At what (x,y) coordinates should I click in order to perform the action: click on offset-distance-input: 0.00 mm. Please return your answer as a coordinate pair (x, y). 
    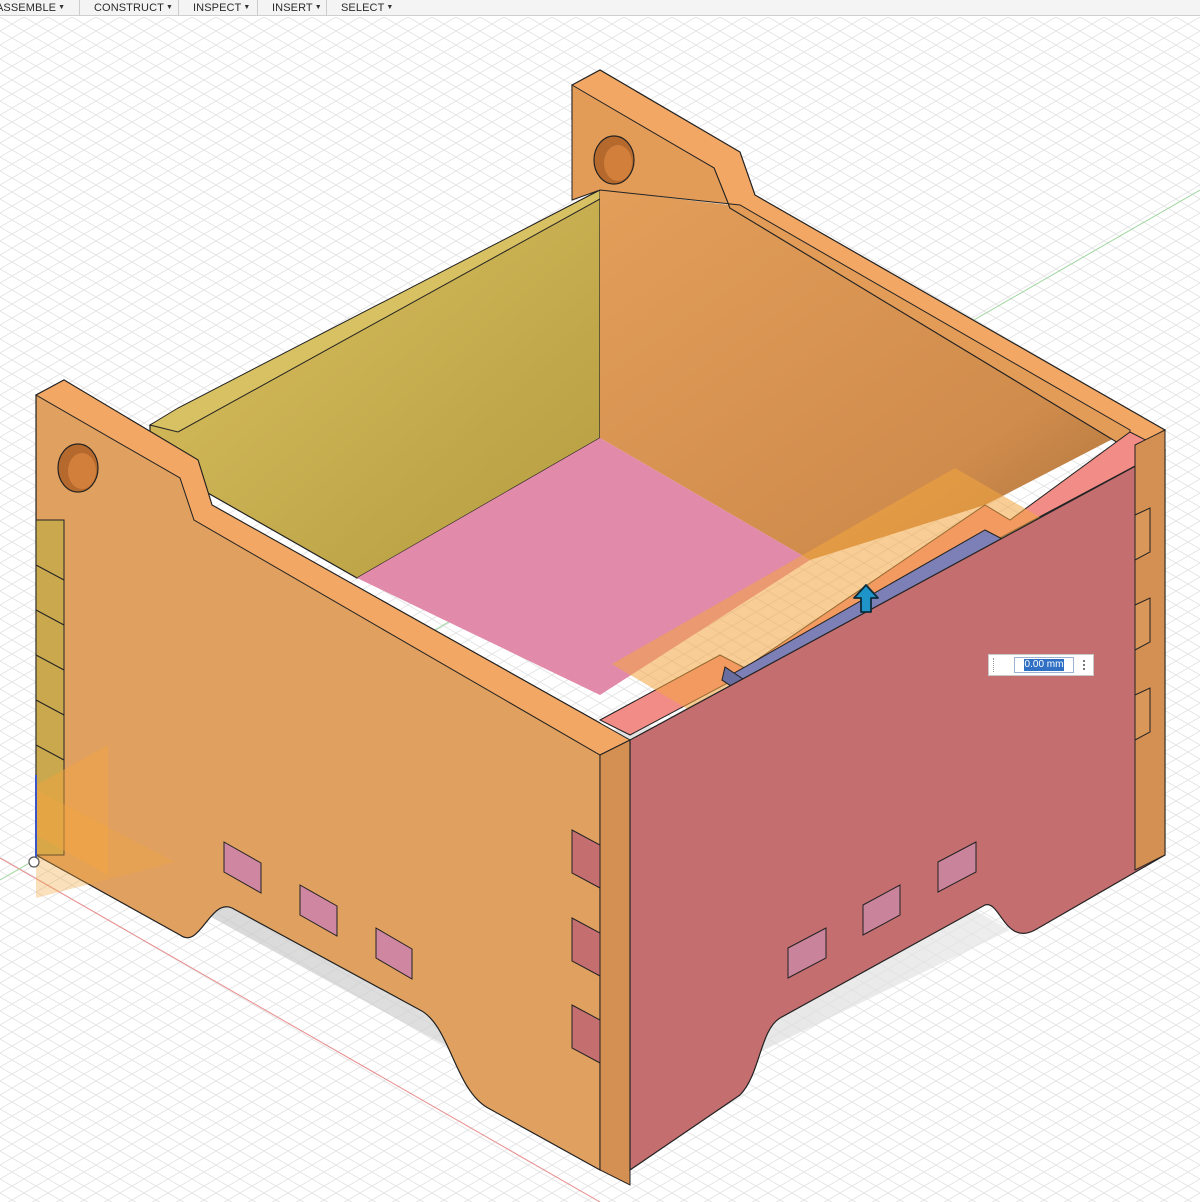
    Looking at the image, I should click on (1044, 665).